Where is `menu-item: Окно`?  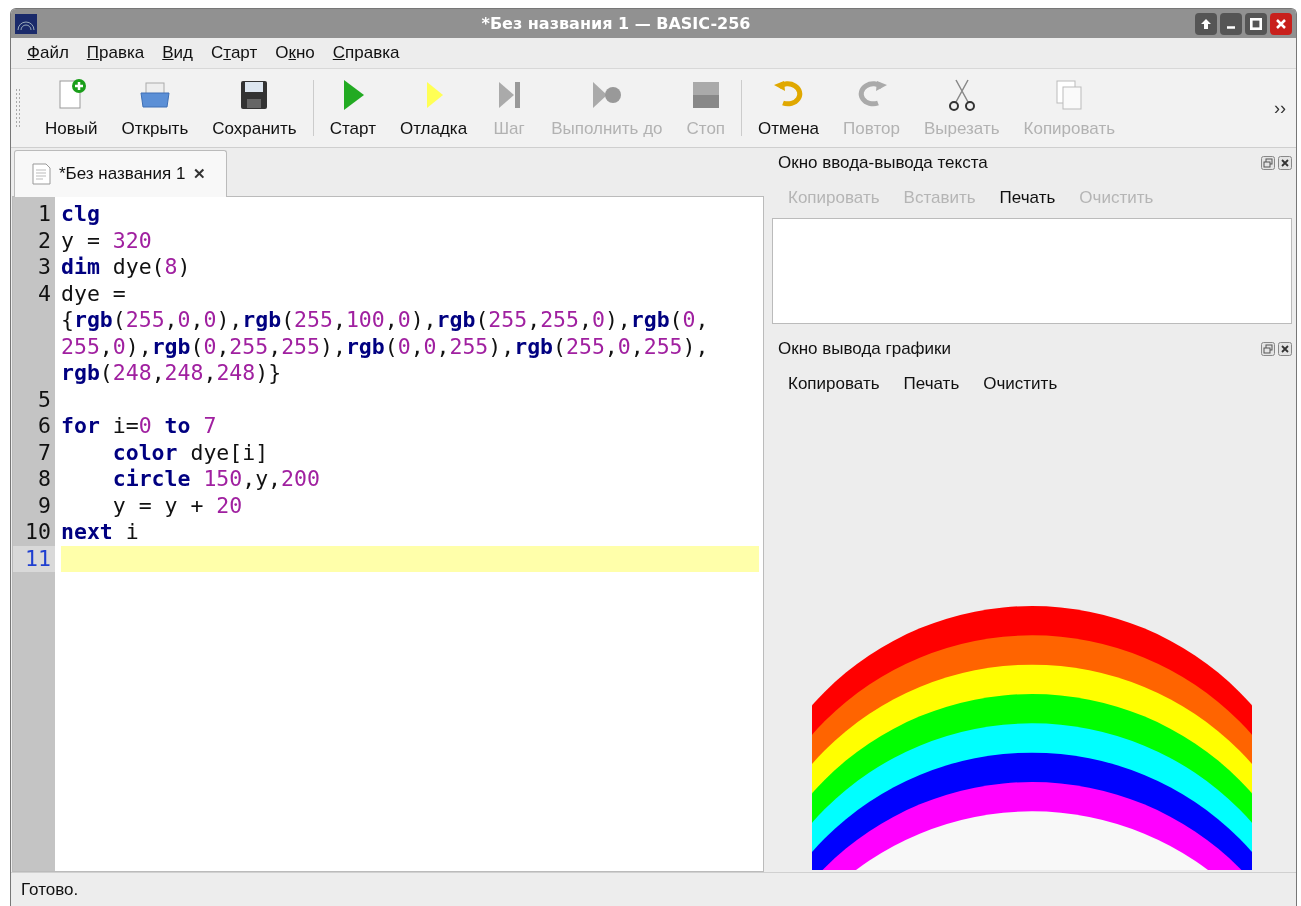
menu-item: Окно is located at coordinates (295, 53).